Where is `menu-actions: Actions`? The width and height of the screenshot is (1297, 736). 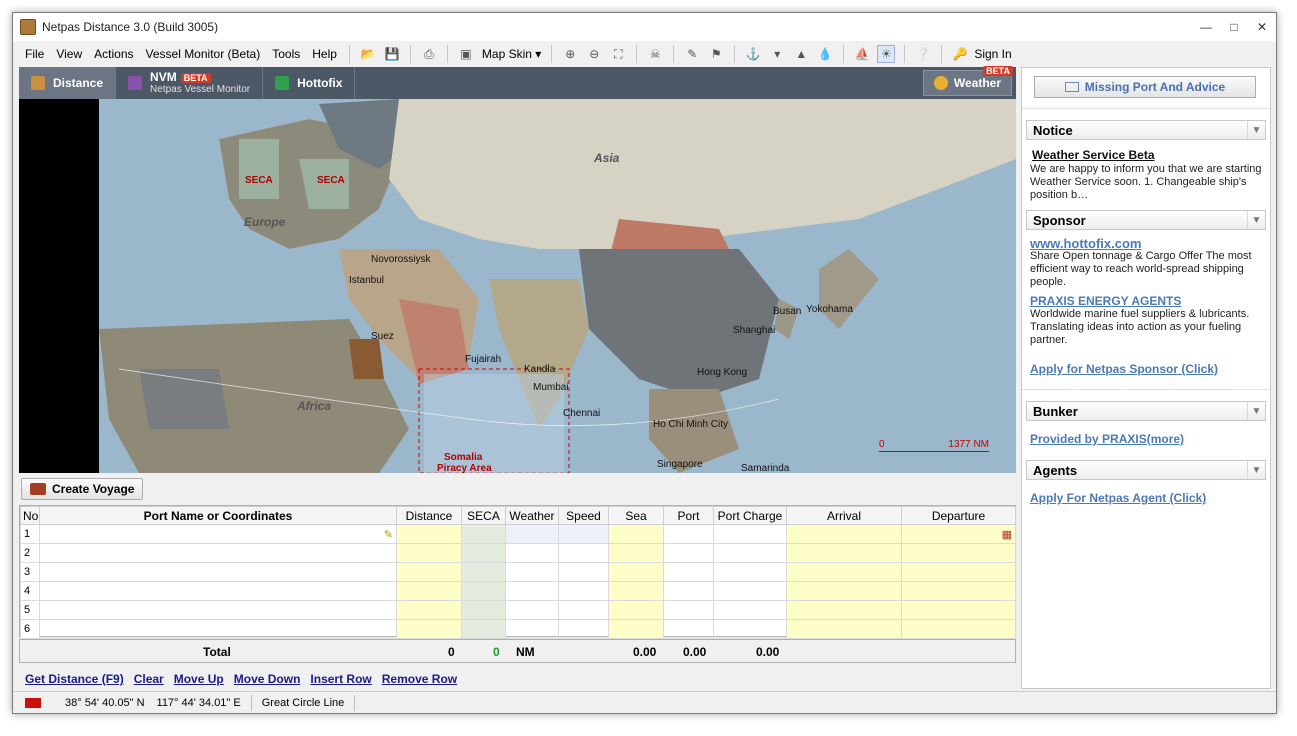
menu-actions: Actions is located at coordinates (113, 54).